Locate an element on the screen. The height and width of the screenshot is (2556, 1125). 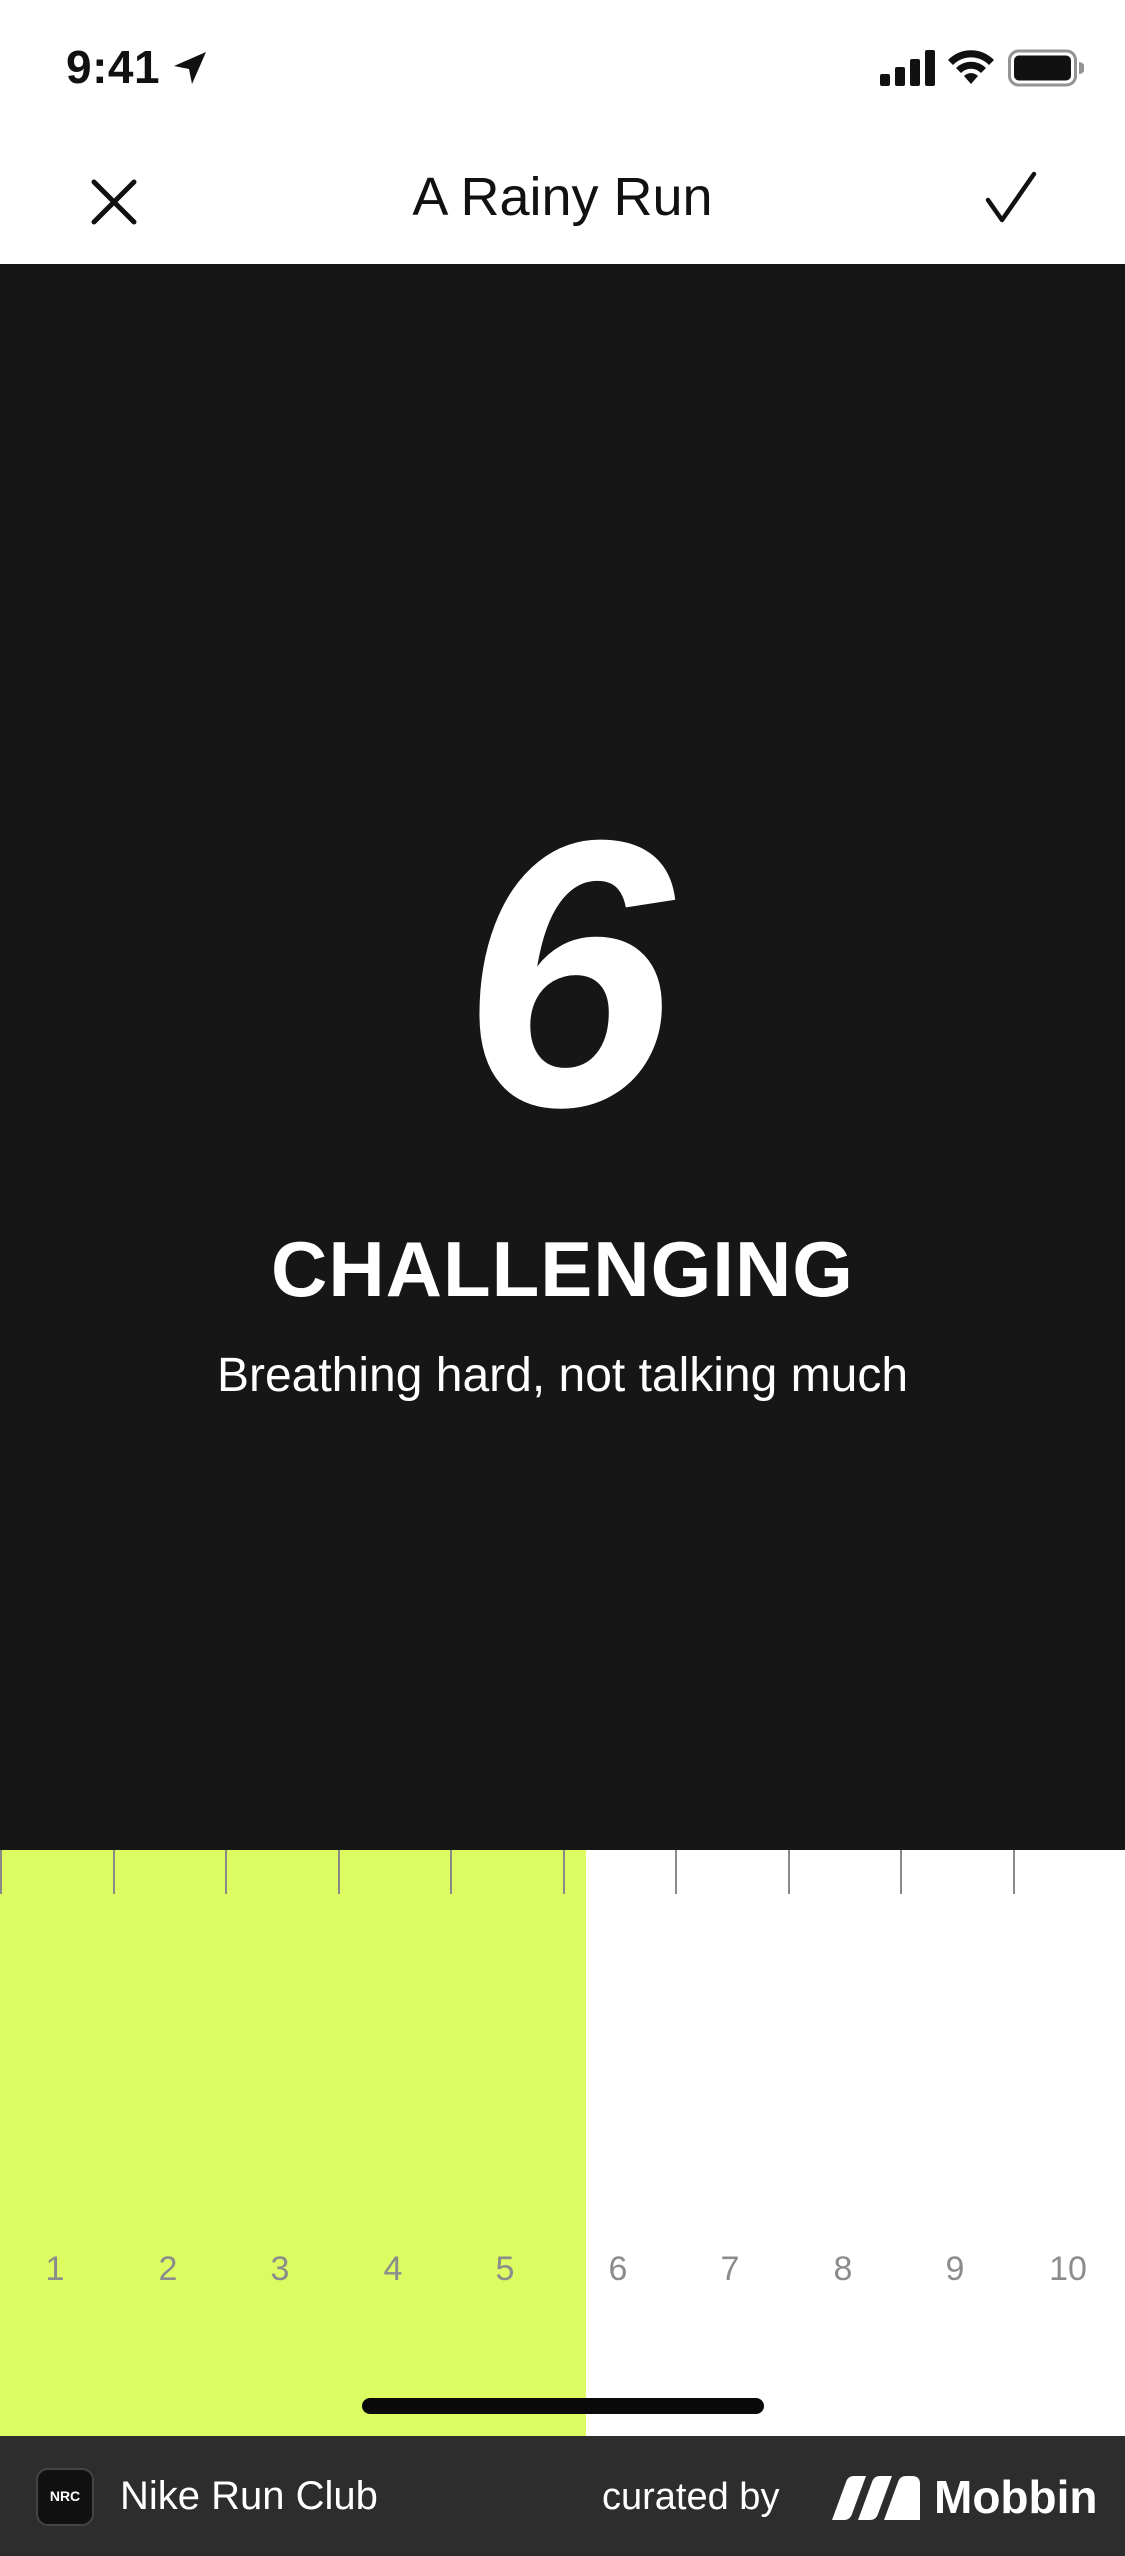
nav-bar: A Rainy Run is located at coordinates (562, 198).